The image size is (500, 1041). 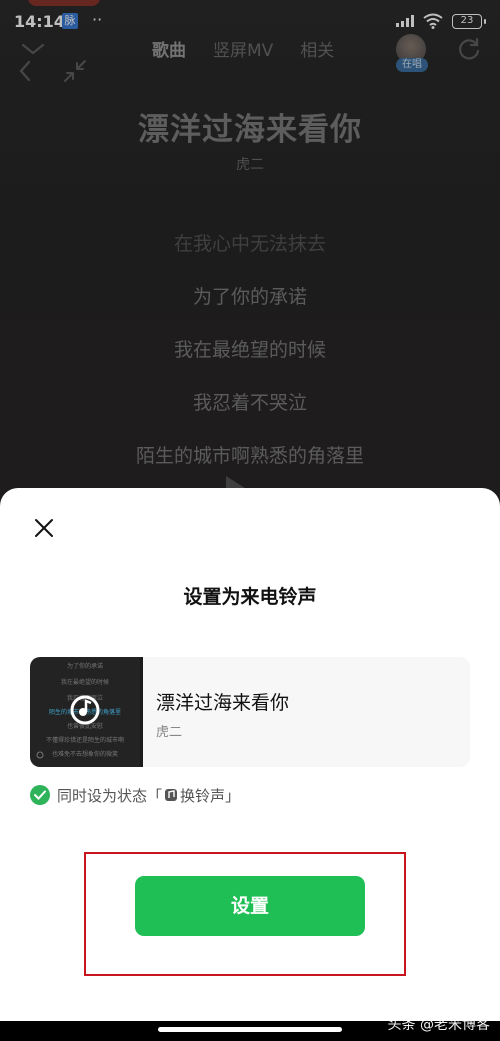 I want to click on thumb-lyric: 不懂得珍惜还是陌生的城市啊, so click(x=84, y=740).